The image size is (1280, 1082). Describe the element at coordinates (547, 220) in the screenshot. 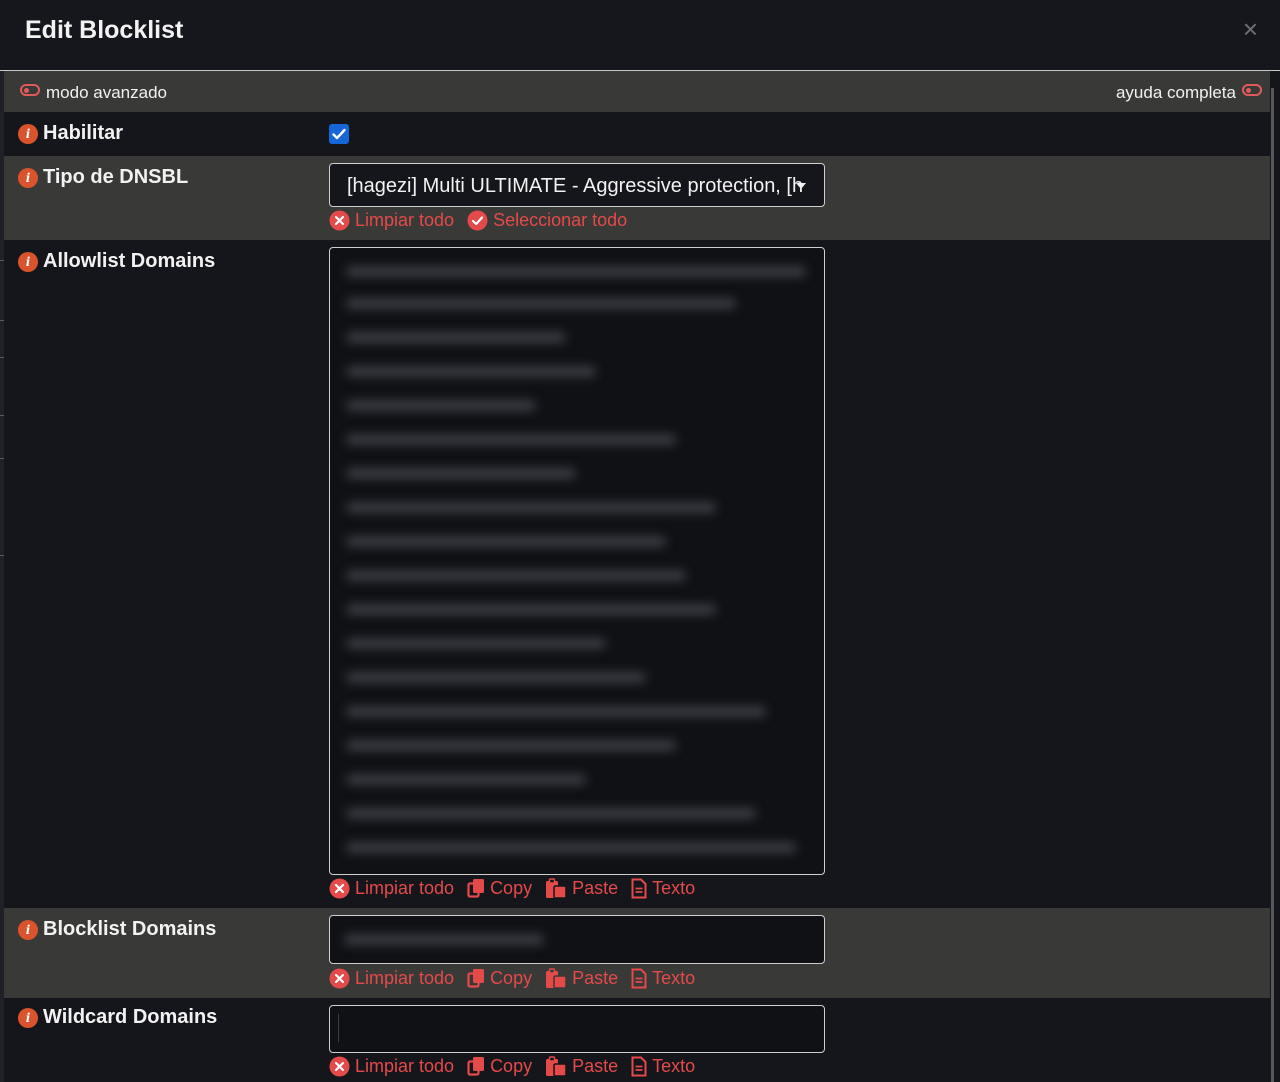

I see `select-all-button: Seleccionar todo` at that location.